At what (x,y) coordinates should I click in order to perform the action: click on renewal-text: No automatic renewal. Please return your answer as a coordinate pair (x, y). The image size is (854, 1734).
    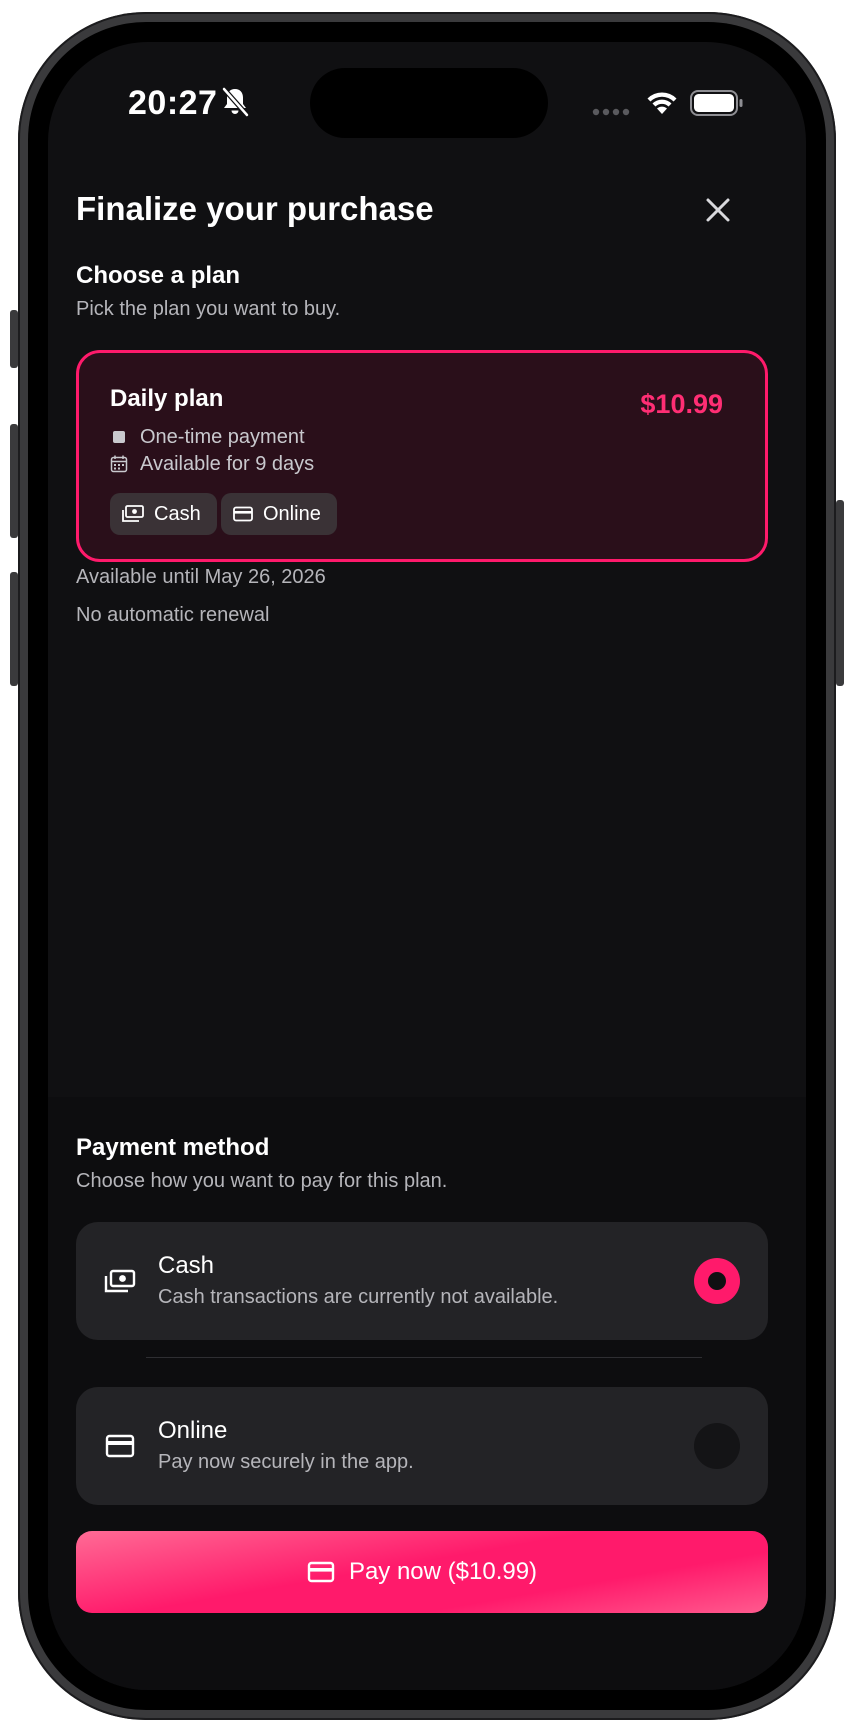
    Looking at the image, I should click on (173, 615).